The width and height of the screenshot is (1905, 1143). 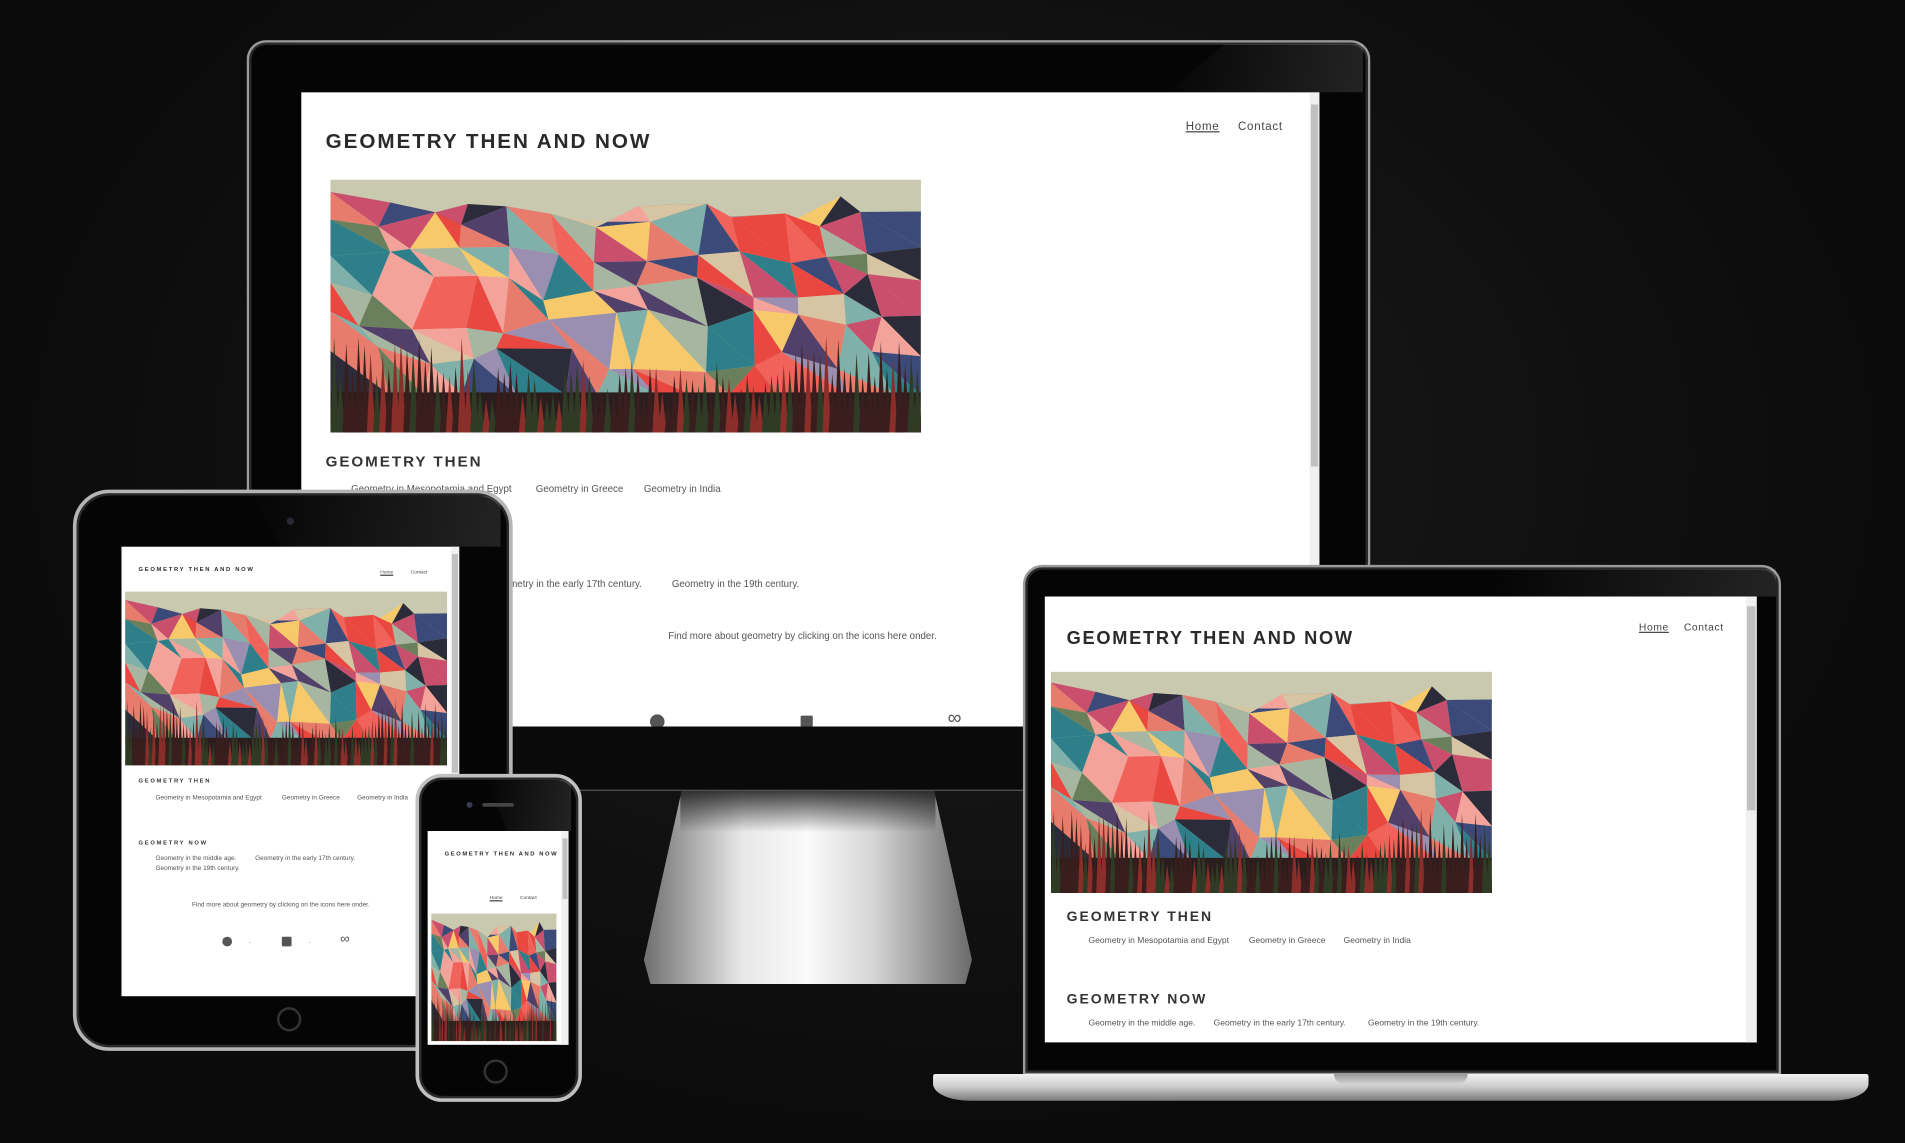 I want to click on tablet-camera, so click(x=290, y=521).